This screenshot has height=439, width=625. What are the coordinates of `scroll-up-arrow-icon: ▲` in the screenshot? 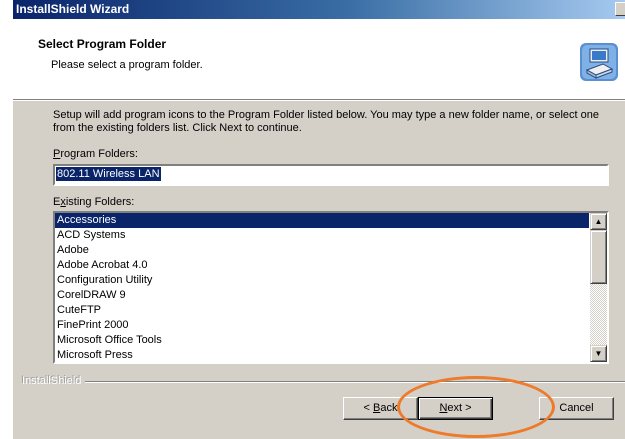 It's located at (598, 221).